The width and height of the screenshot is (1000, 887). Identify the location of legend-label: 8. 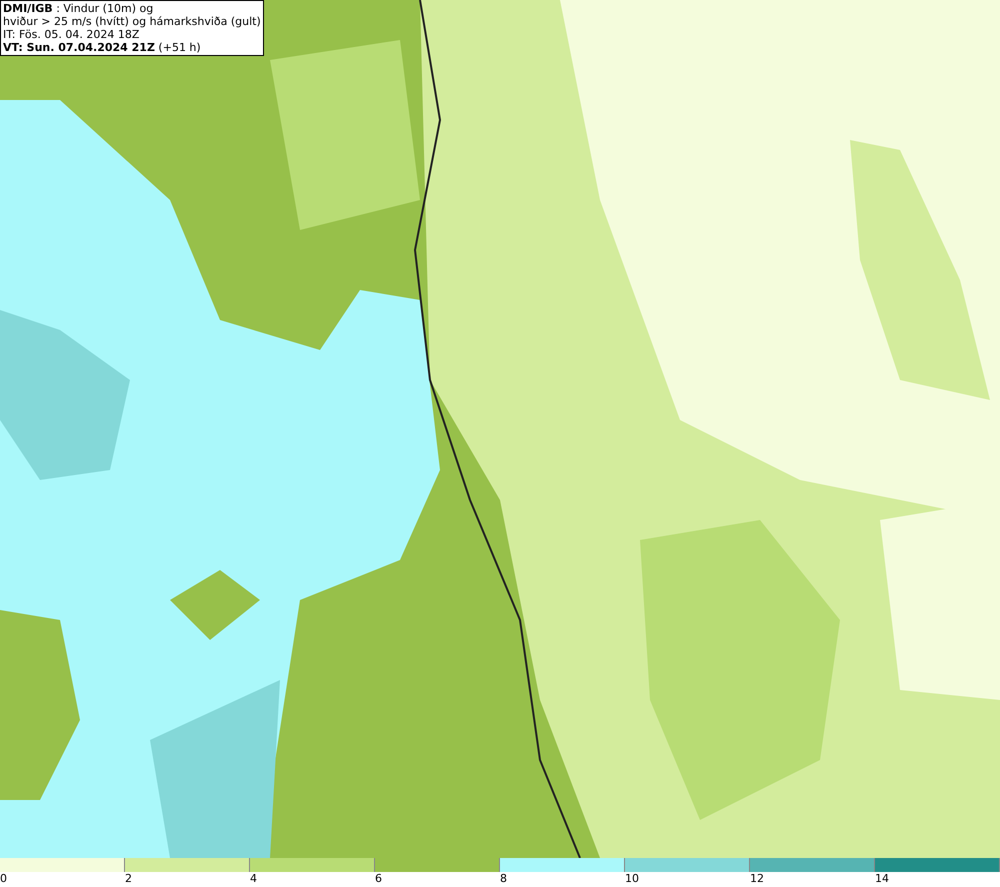
(503, 879).